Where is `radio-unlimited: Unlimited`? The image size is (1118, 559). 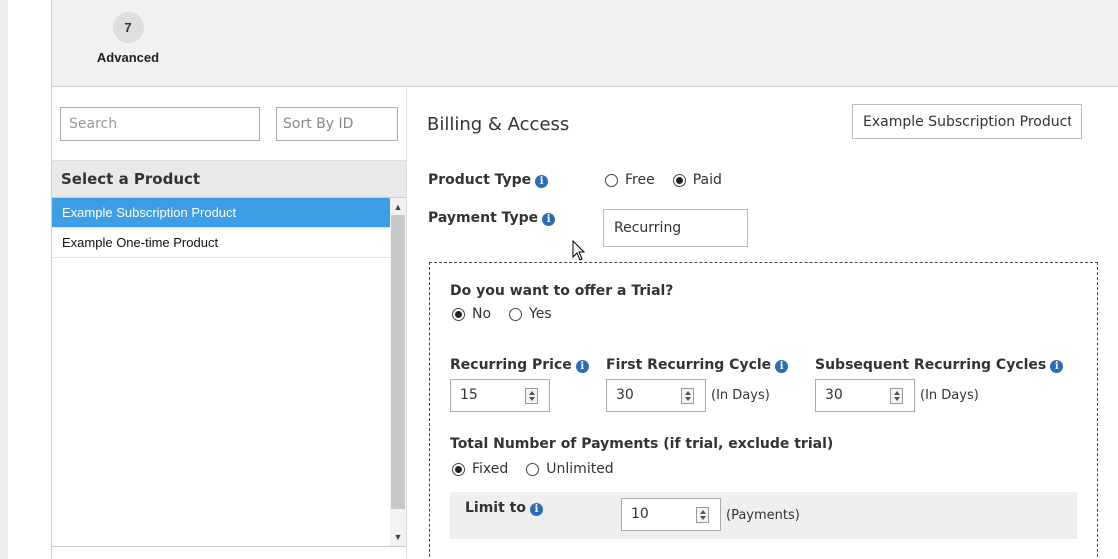
radio-unlimited: Unlimited is located at coordinates (570, 469).